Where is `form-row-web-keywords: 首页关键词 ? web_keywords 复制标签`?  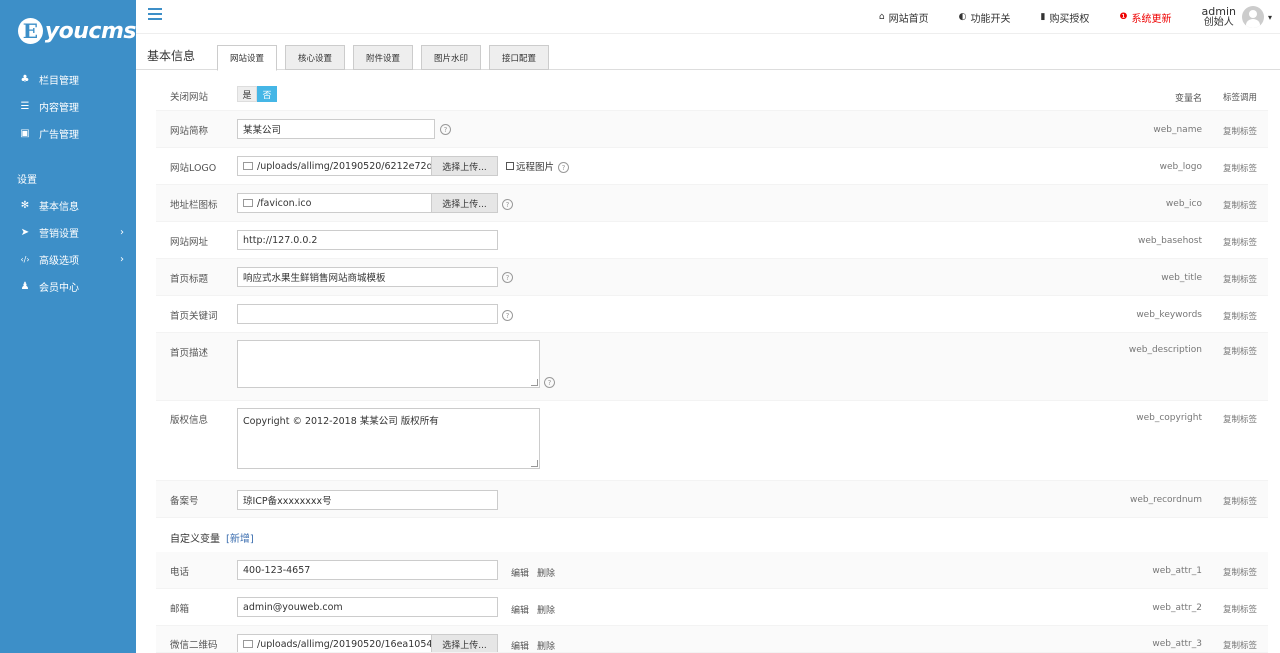
form-row-web-keywords: 首页关键词 ? web_keywords 复制标签 is located at coordinates (712, 314).